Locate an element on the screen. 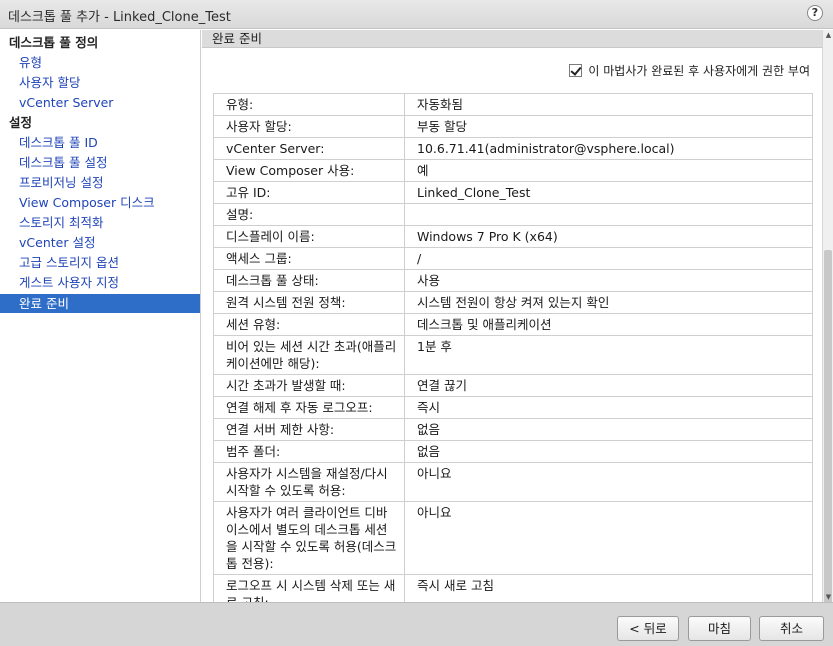  sidebar-item-provisioning-settings: 프로비저닝 설정 is located at coordinates (100, 182).